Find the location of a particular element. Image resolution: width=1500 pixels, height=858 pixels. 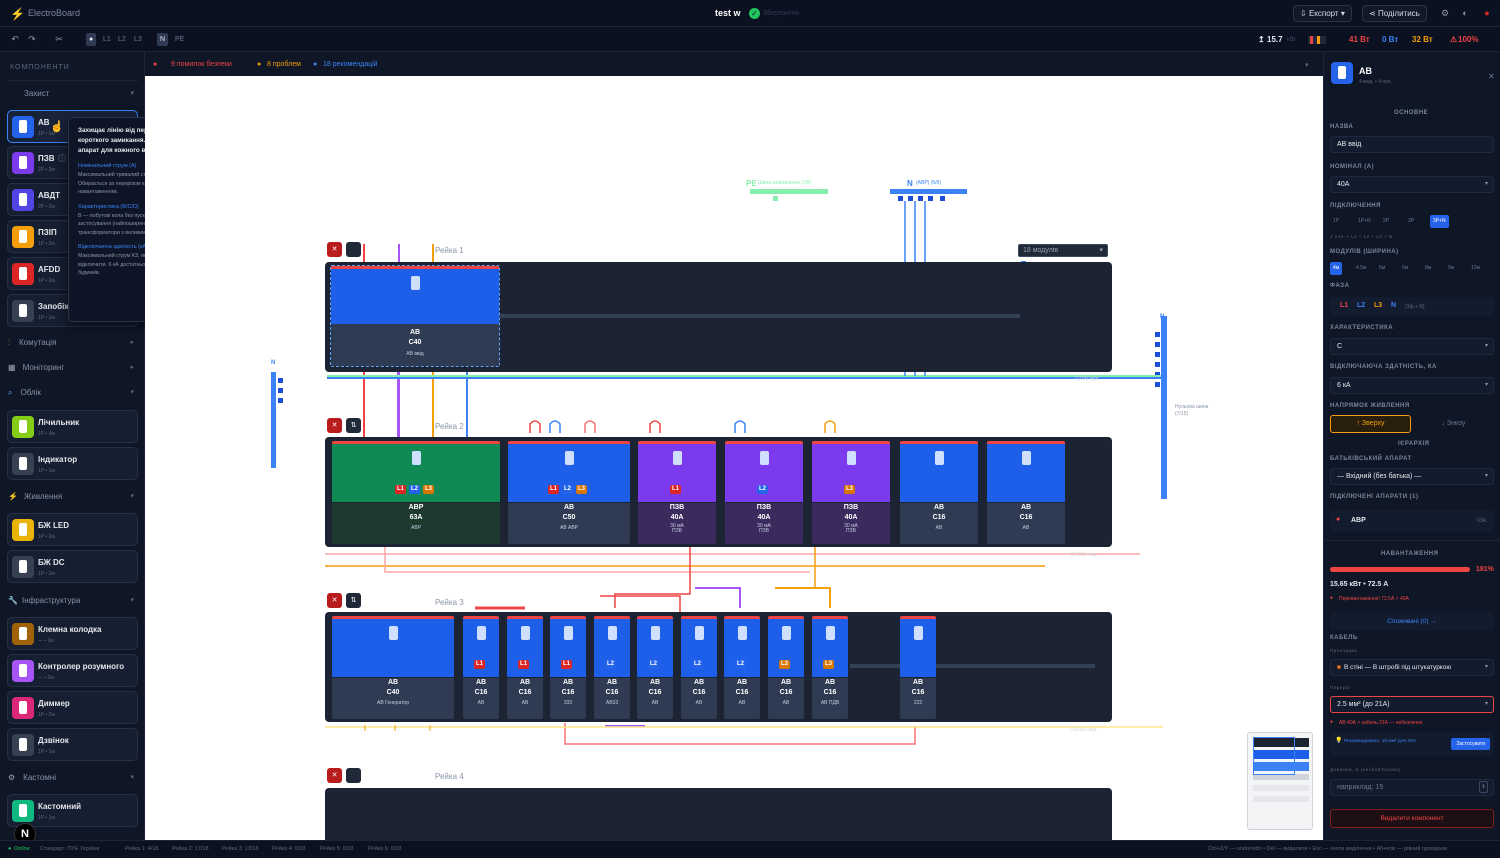

group-custom: ⚙ Кастомні ▾ is located at coordinates (73, 777).